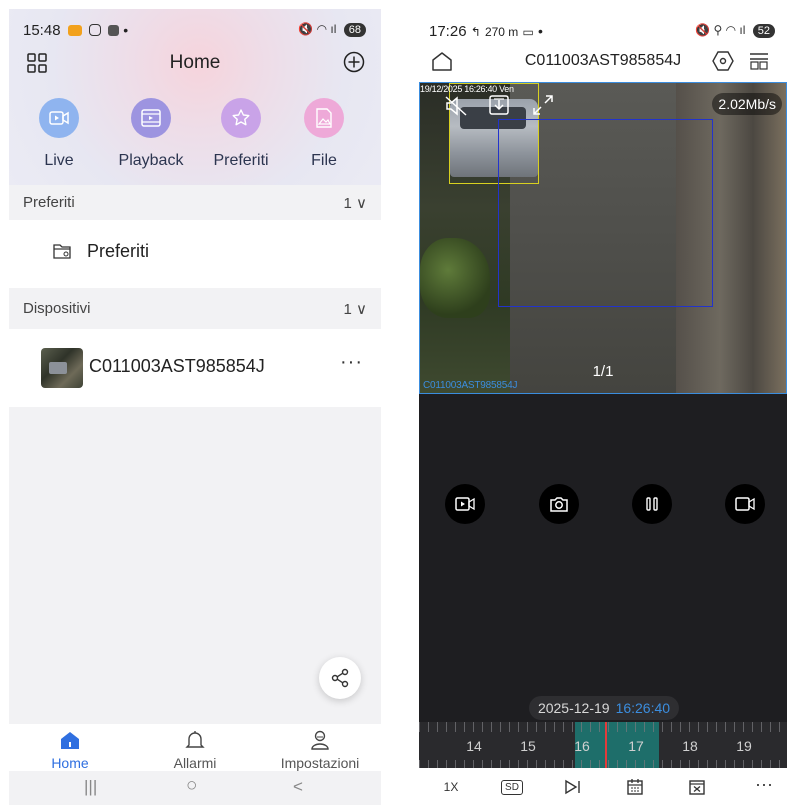 Image resolution: width=787 pixels, height=805 pixels. I want to click on video-record-icon, so click(745, 504).